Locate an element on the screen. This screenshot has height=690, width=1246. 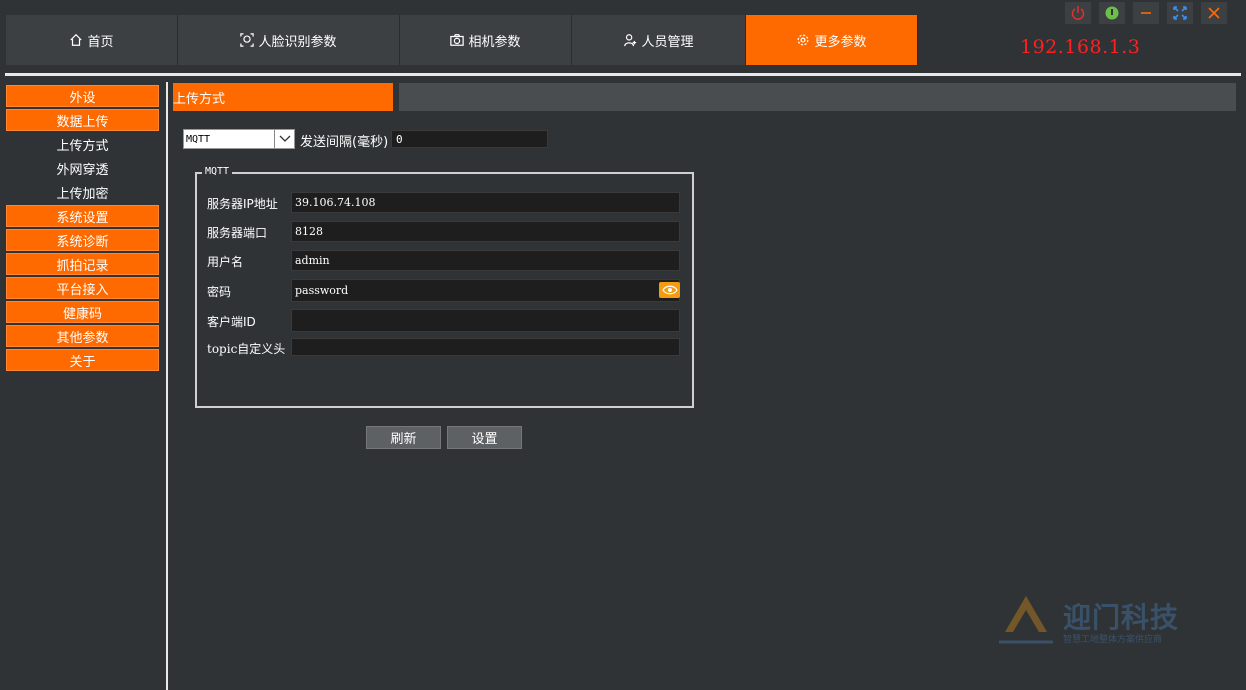
sidebar-item-label: 关于 is located at coordinates (82, 362).